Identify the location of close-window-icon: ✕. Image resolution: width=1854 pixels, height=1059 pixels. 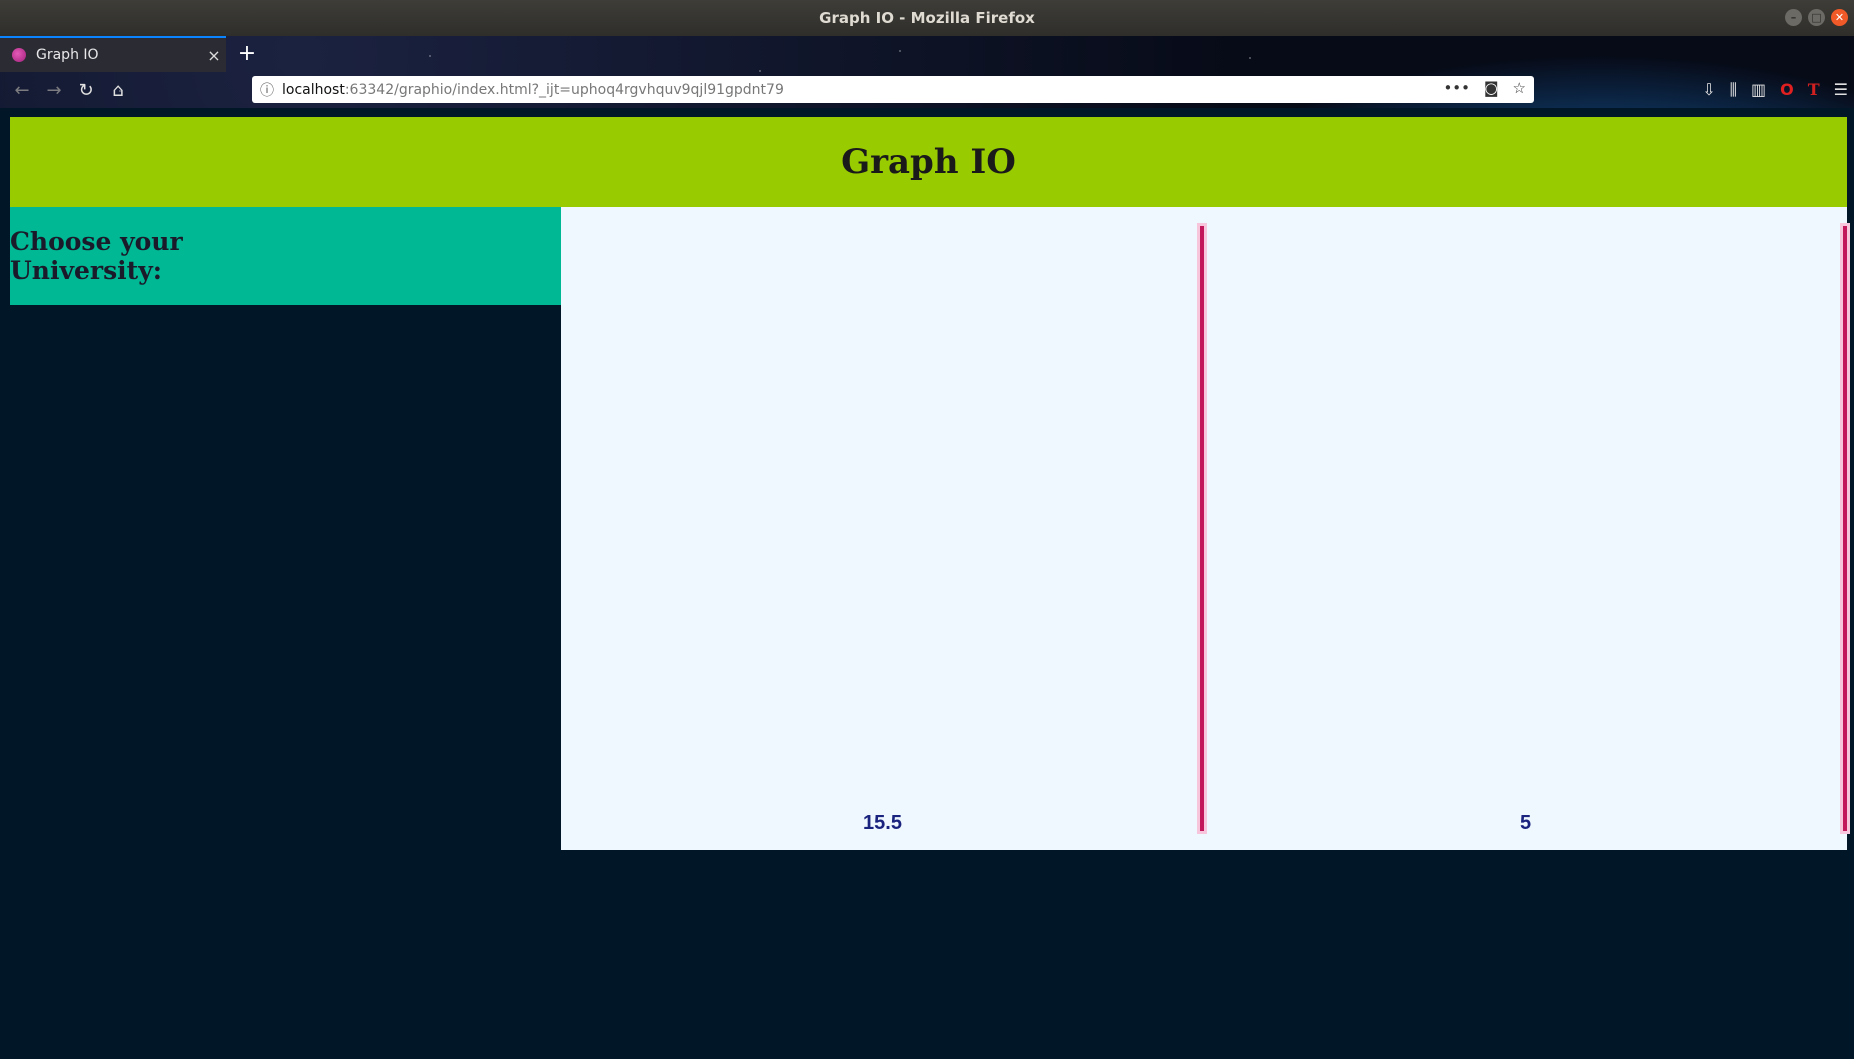
(1839, 17).